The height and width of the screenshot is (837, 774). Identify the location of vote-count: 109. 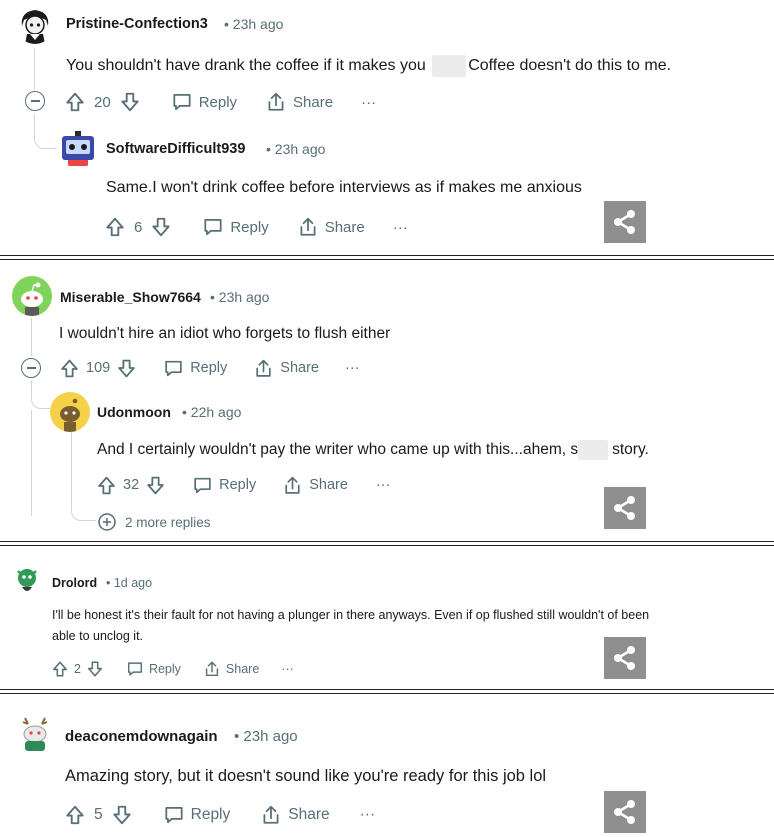
(98, 368).